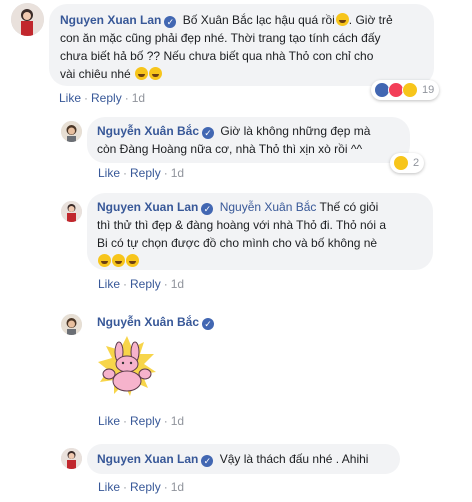 This screenshot has width=472, height=502. What do you see at coordinates (258, 20) in the screenshot?
I see `comment-text: Bố Xuân Bắc lạc hậu quá rồi` at bounding box center [258, 20].